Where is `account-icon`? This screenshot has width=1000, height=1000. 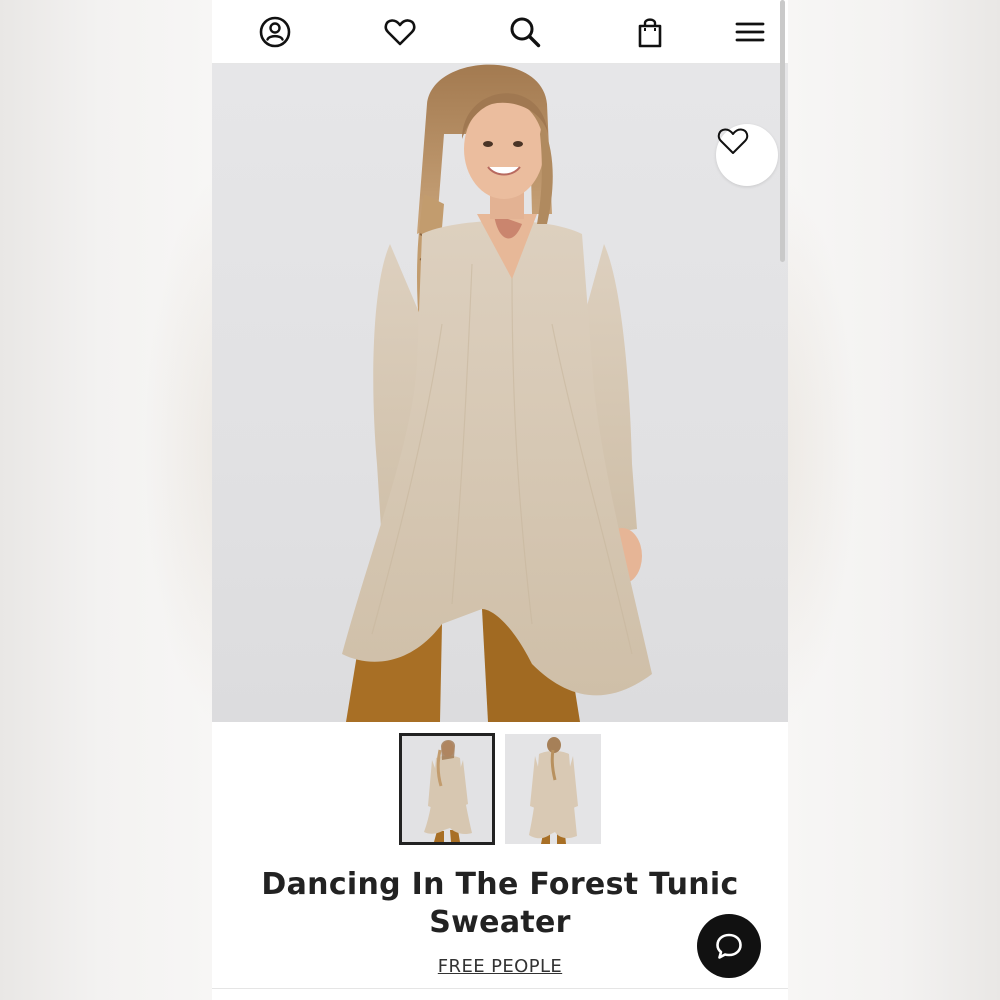 account-icon is located at coordinates (275, 32).